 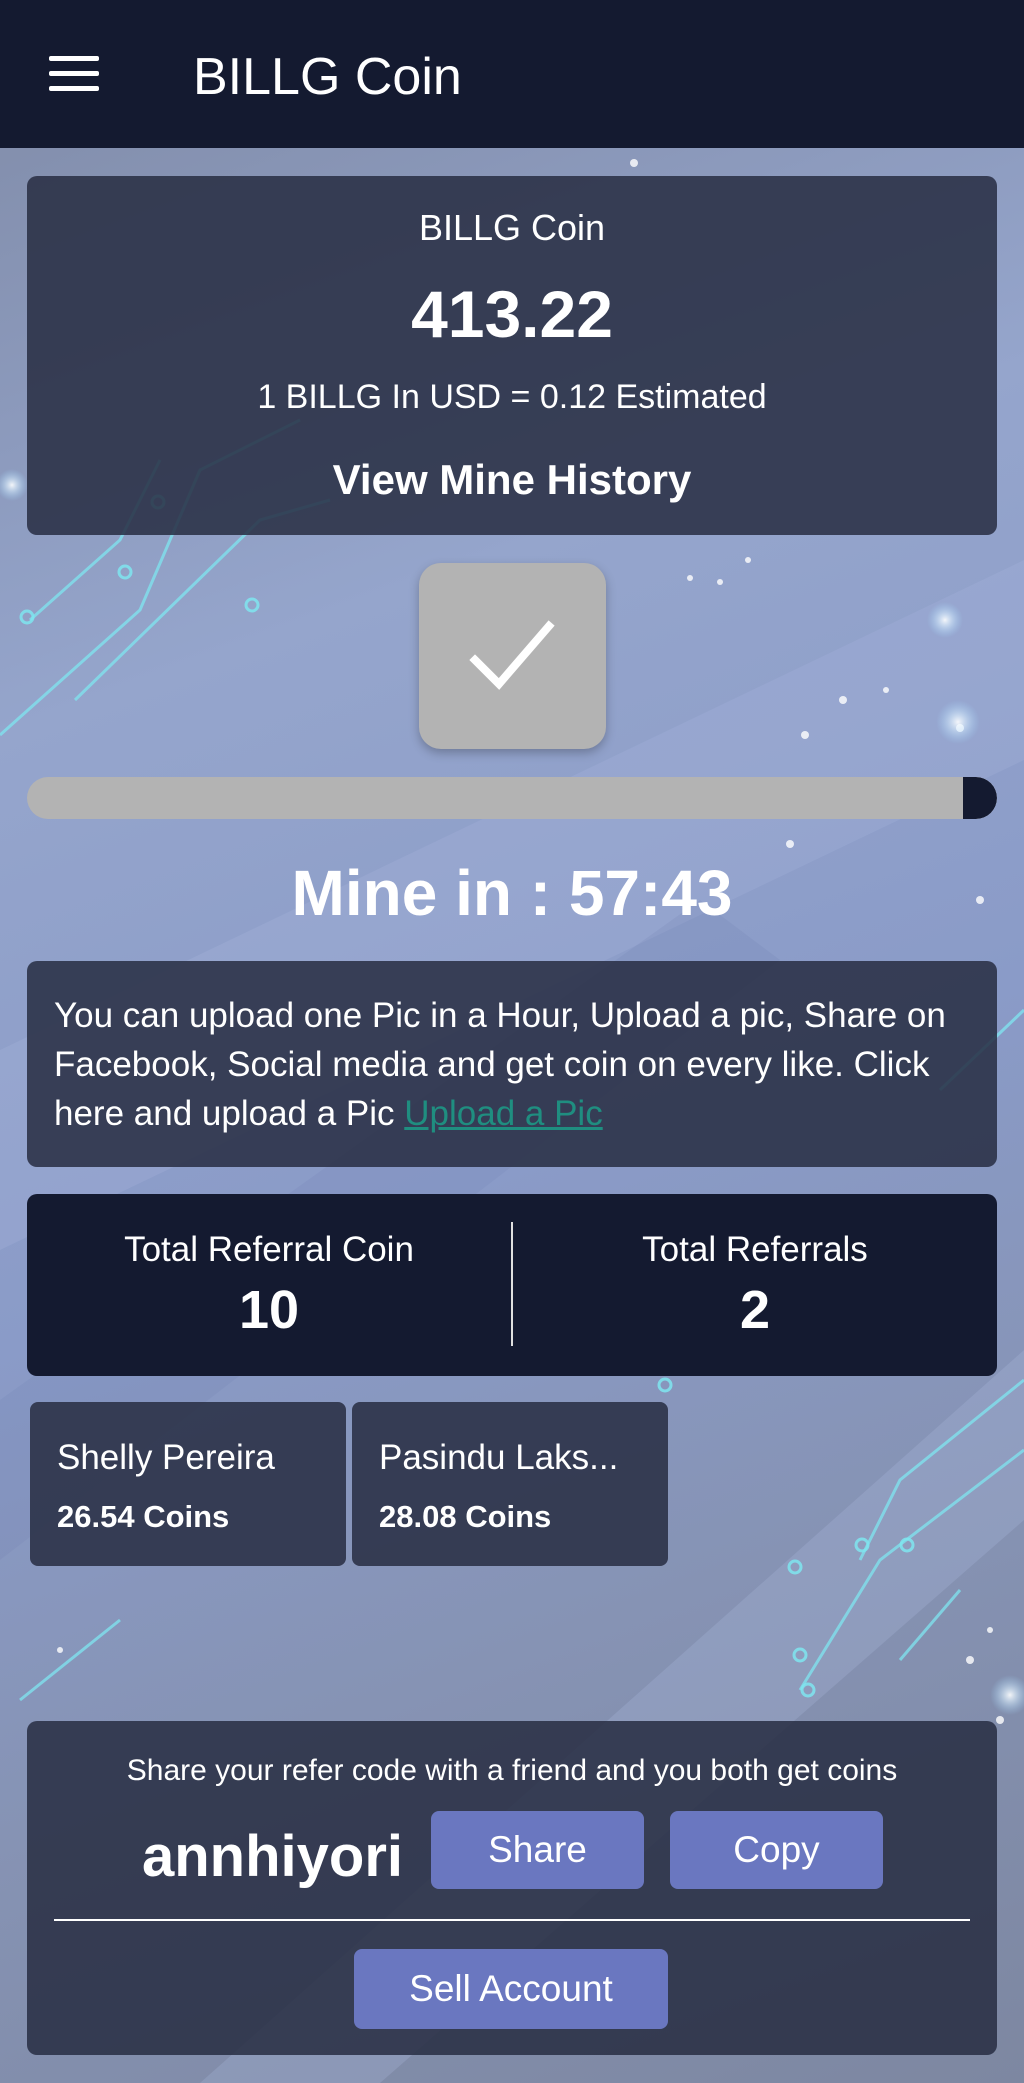 I want to click on mine-button, so click(x=512, y=656).